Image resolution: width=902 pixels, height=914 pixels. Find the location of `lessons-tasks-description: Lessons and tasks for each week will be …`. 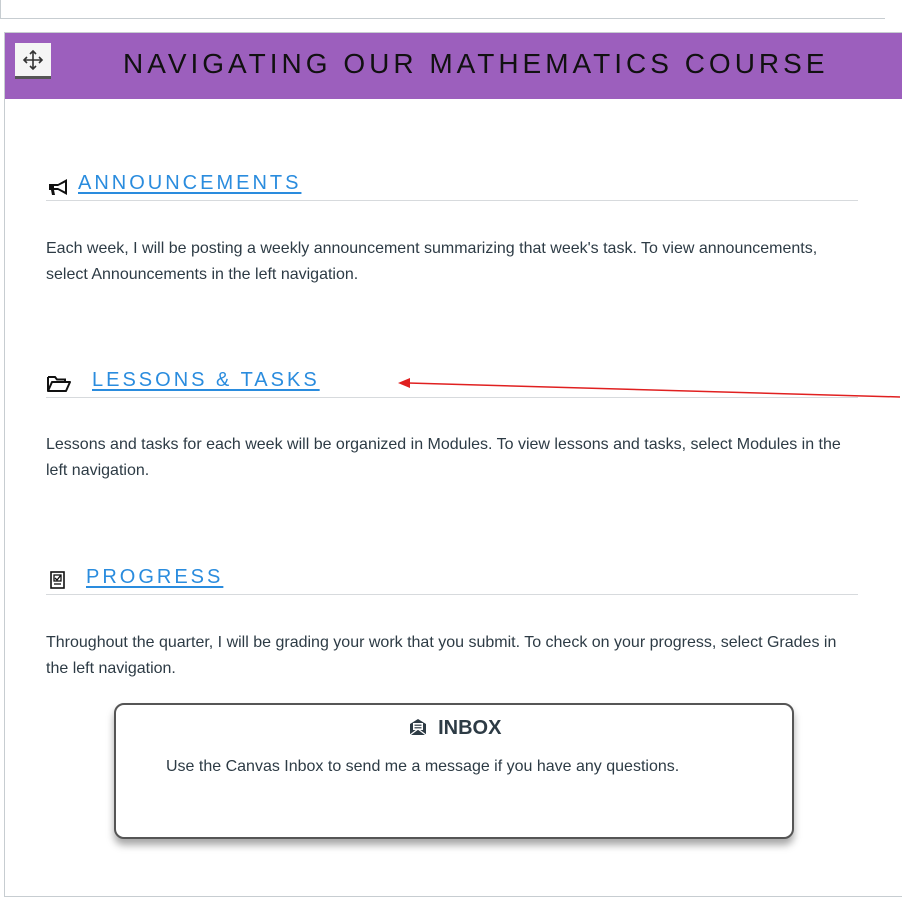

lessons-tasks-description: Lessons and tasks for each week will be … is located at coordinates (443, 457).